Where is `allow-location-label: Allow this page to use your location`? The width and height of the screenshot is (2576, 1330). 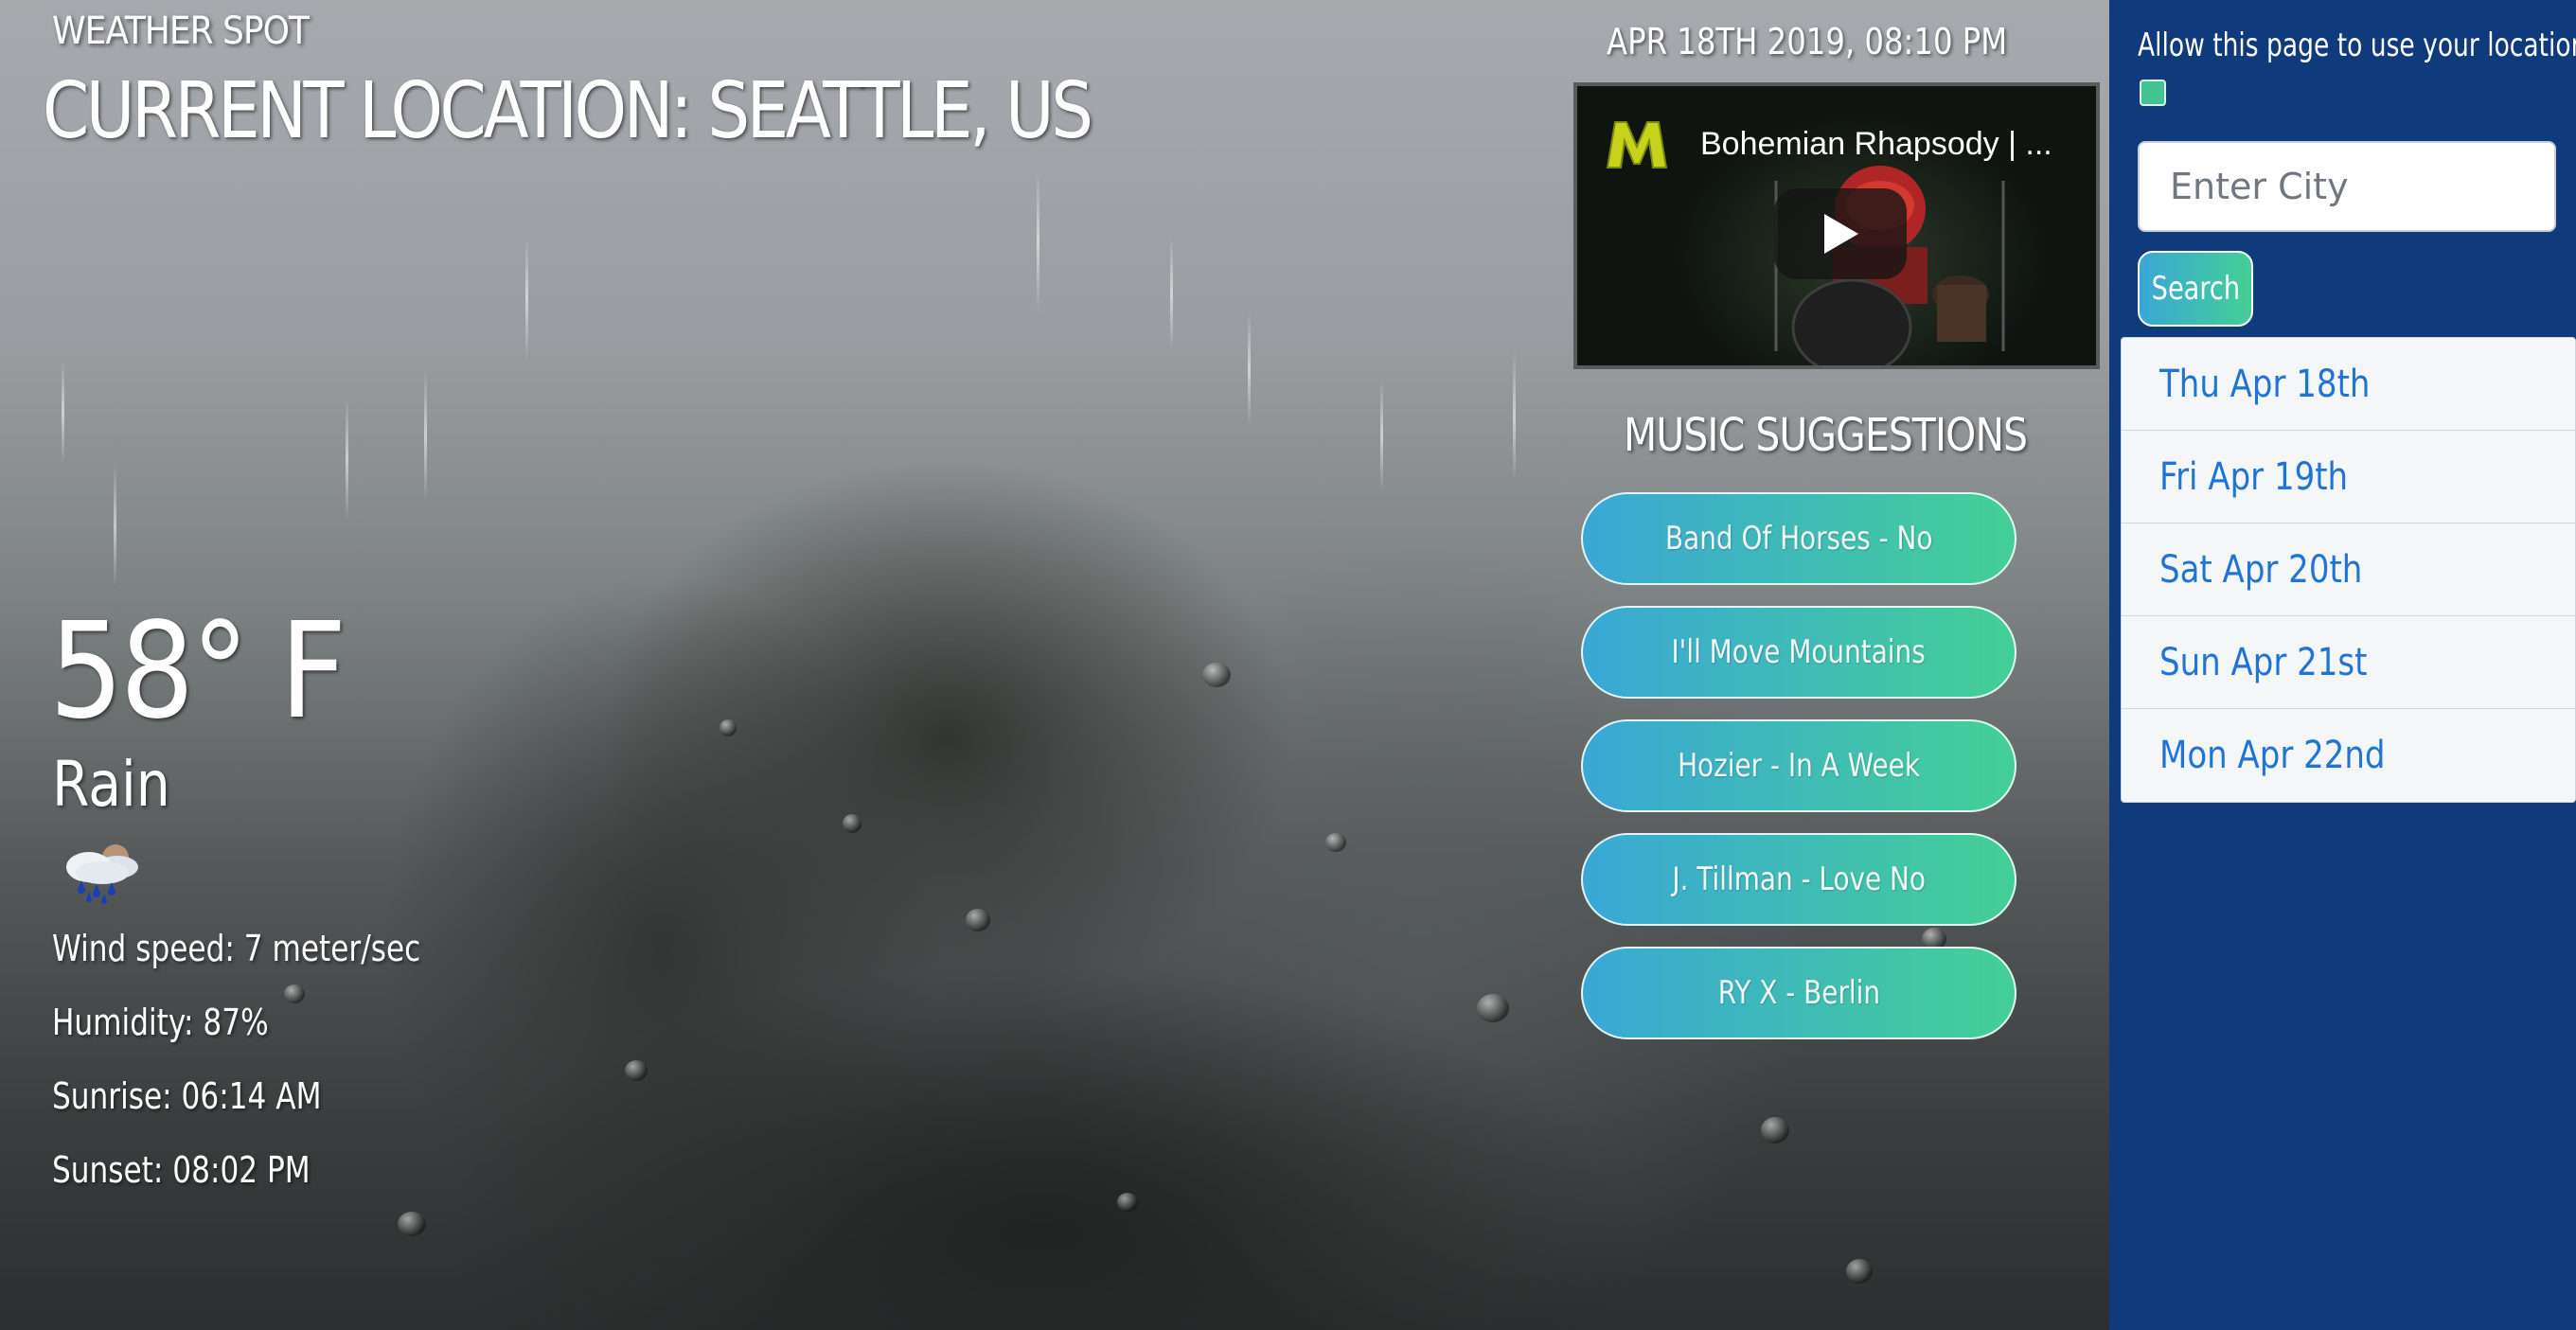 allow-location-label: Allow this page to use your location is located at coordinates (2357, 45).